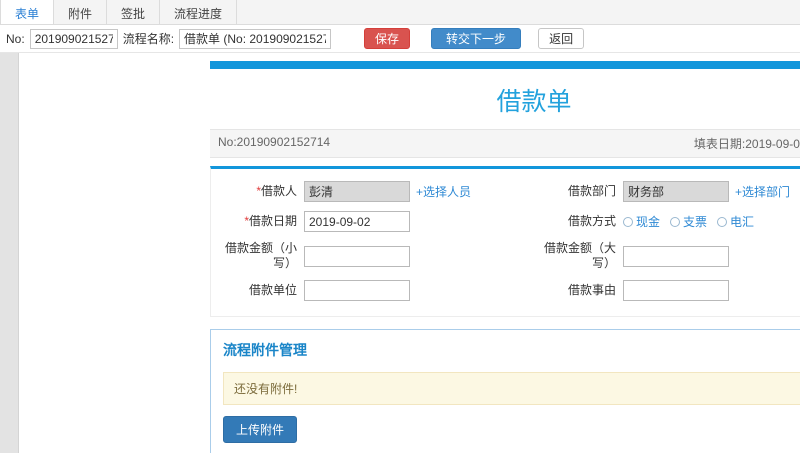  I want to click on amount-upper-input, so click(676, 256).